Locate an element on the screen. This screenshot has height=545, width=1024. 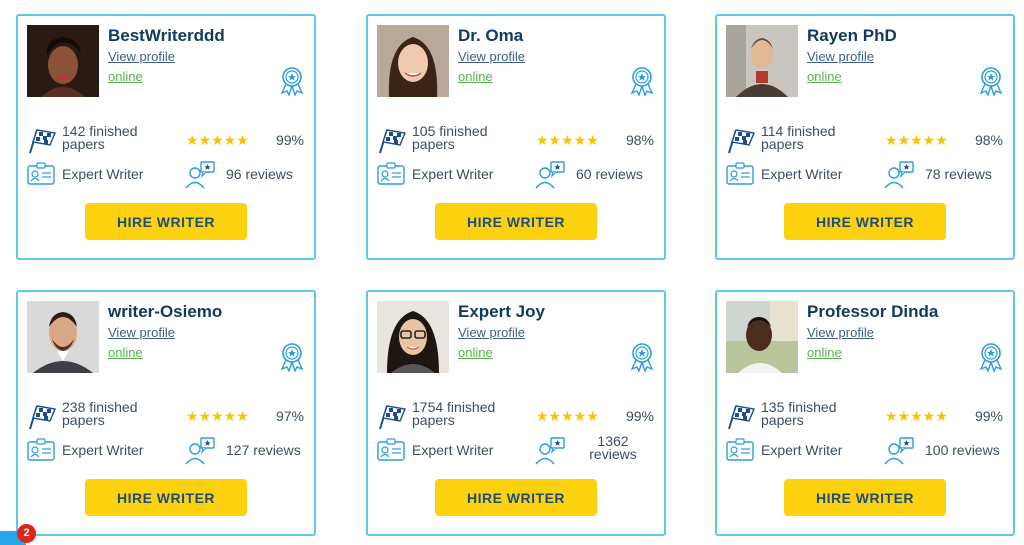
review-count: 78 reviews is located at coordinates (958, 174).